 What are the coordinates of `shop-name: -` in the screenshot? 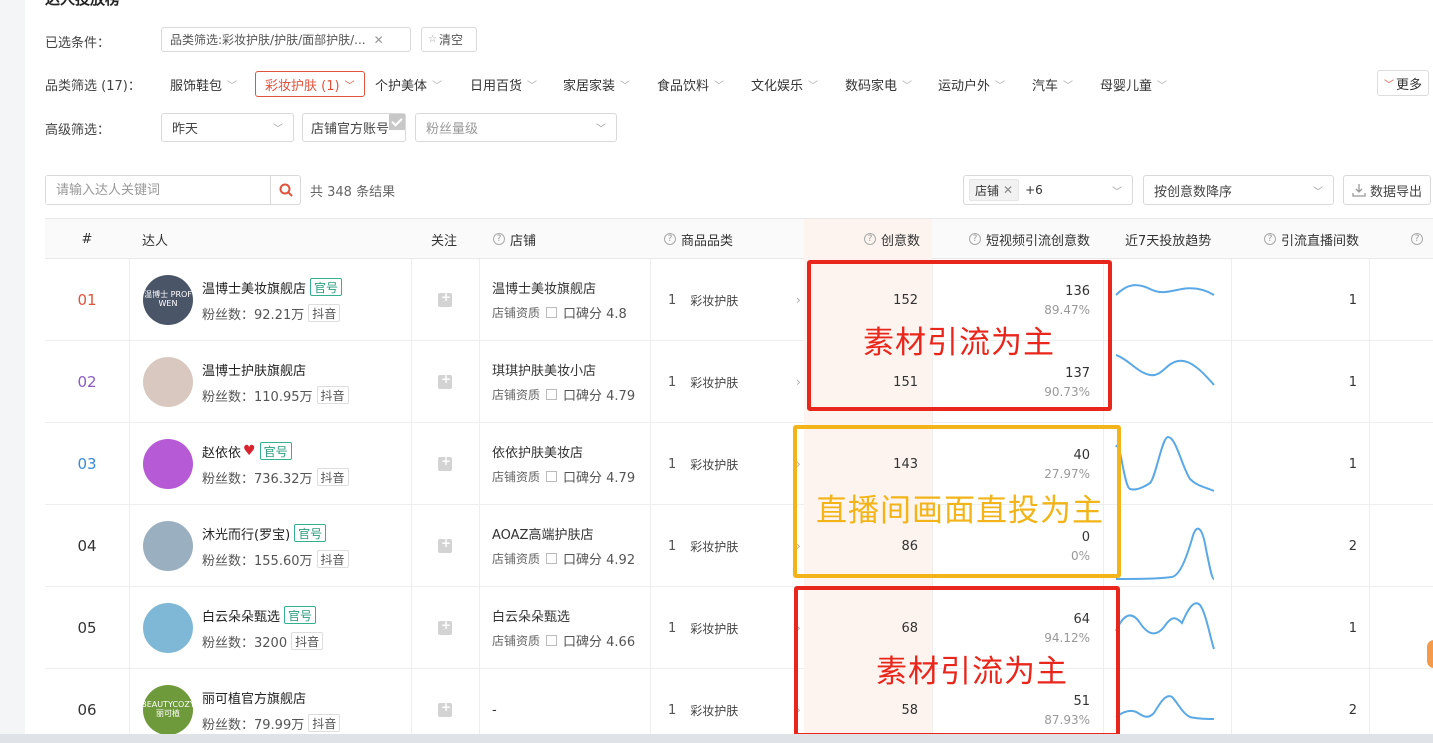 It's located at (494, 710).